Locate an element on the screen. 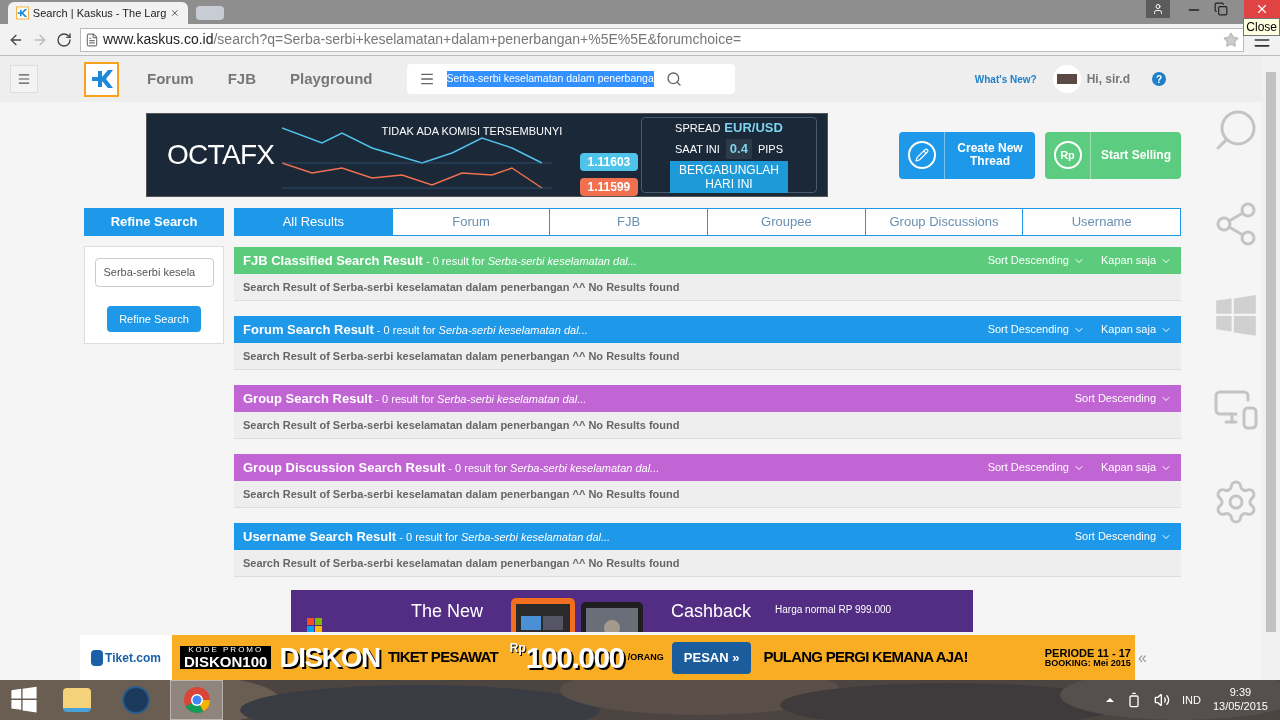 The height and width of the screenshot is (720, 1280). bottom-ad-banner: The New Cashback Harga normal RP 999.000 is located at coordinates (632, 611).